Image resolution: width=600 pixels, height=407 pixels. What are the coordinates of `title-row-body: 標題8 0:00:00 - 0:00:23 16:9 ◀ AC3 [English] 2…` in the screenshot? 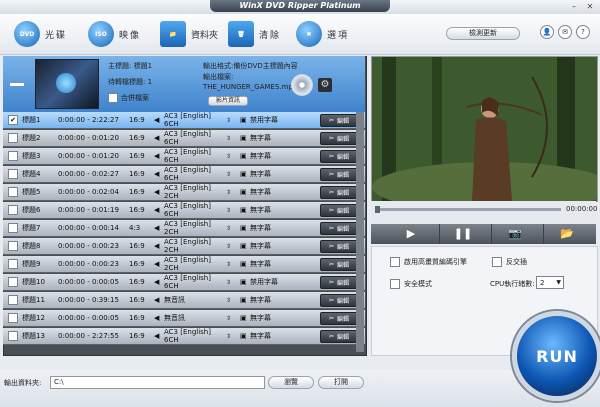 It's located at (184, 246).